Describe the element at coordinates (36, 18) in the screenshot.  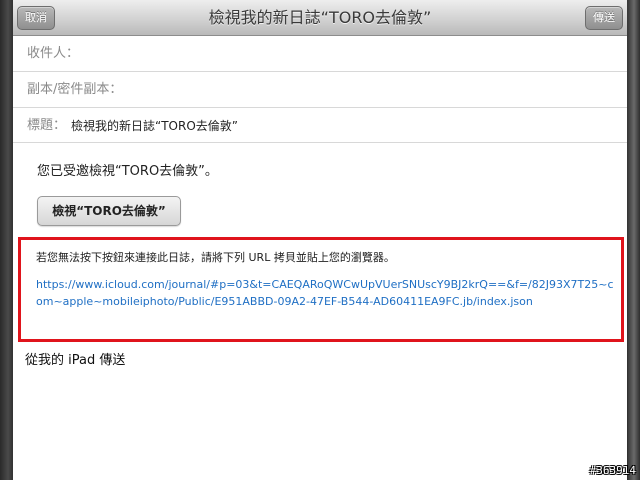
I see `cancel-button: 取消` at that location.